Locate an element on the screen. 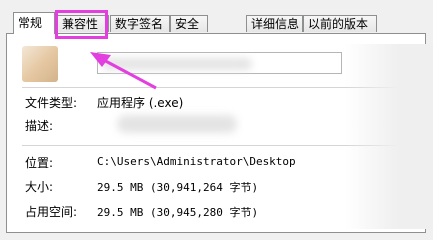 The width and height of the screenshot is (433, 240). tab-security: 安全 is located at coordinates (189, 23).